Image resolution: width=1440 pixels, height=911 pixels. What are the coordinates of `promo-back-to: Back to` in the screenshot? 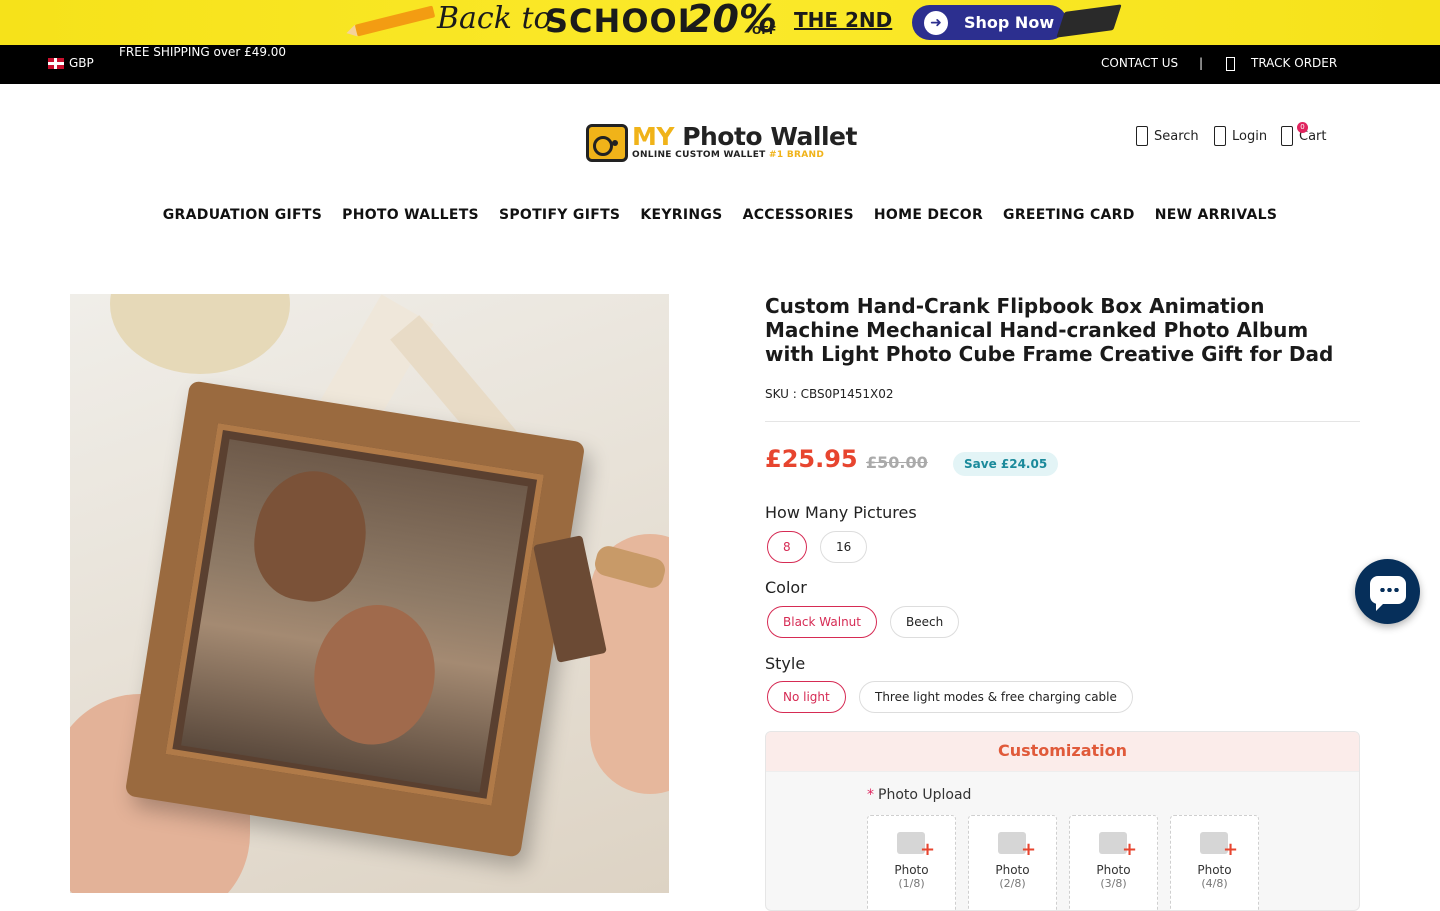 It's located at (494, 18).